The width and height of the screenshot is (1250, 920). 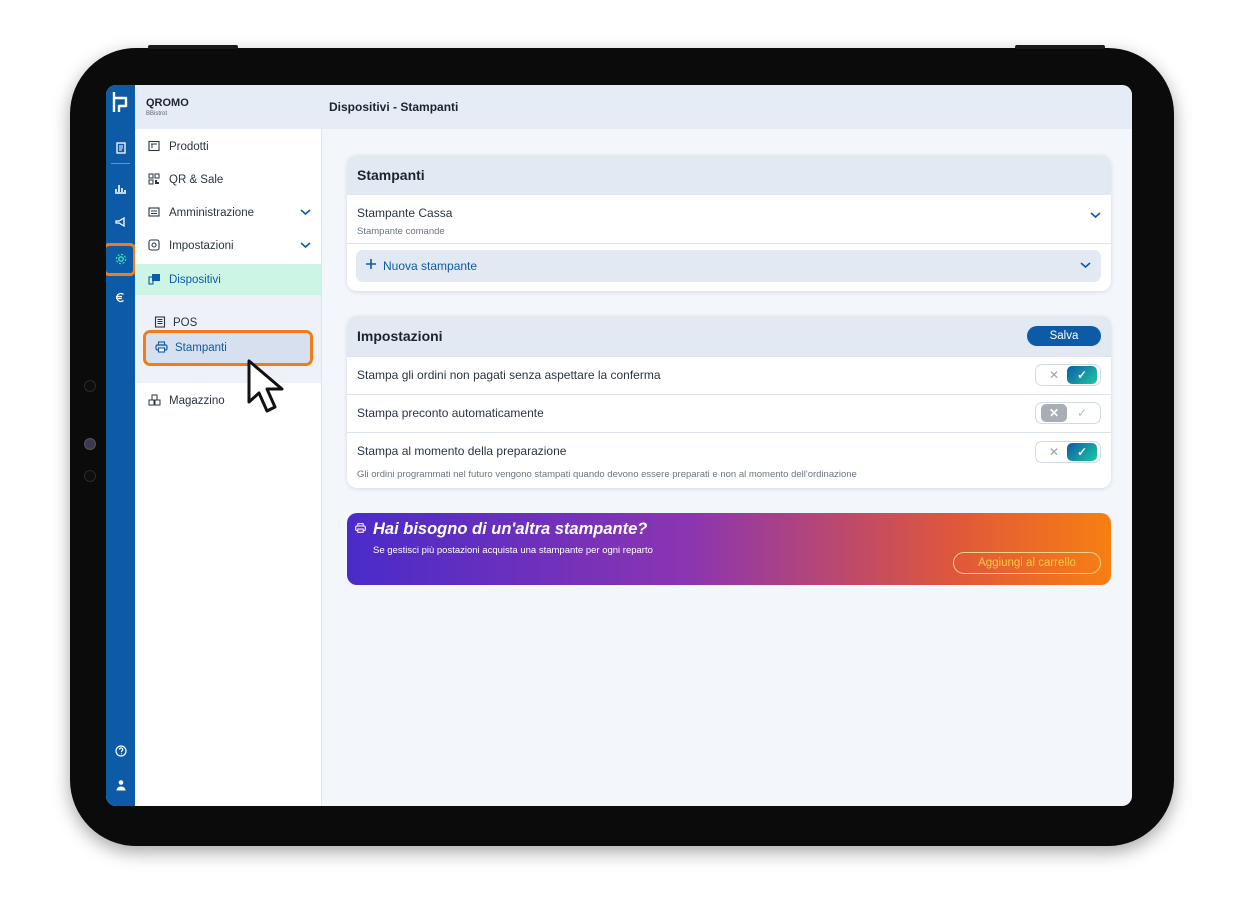 What do you see at coordinates (154, 401) in the screenshot?
I see `warehouse-icon` at bounding box center [154, 401].